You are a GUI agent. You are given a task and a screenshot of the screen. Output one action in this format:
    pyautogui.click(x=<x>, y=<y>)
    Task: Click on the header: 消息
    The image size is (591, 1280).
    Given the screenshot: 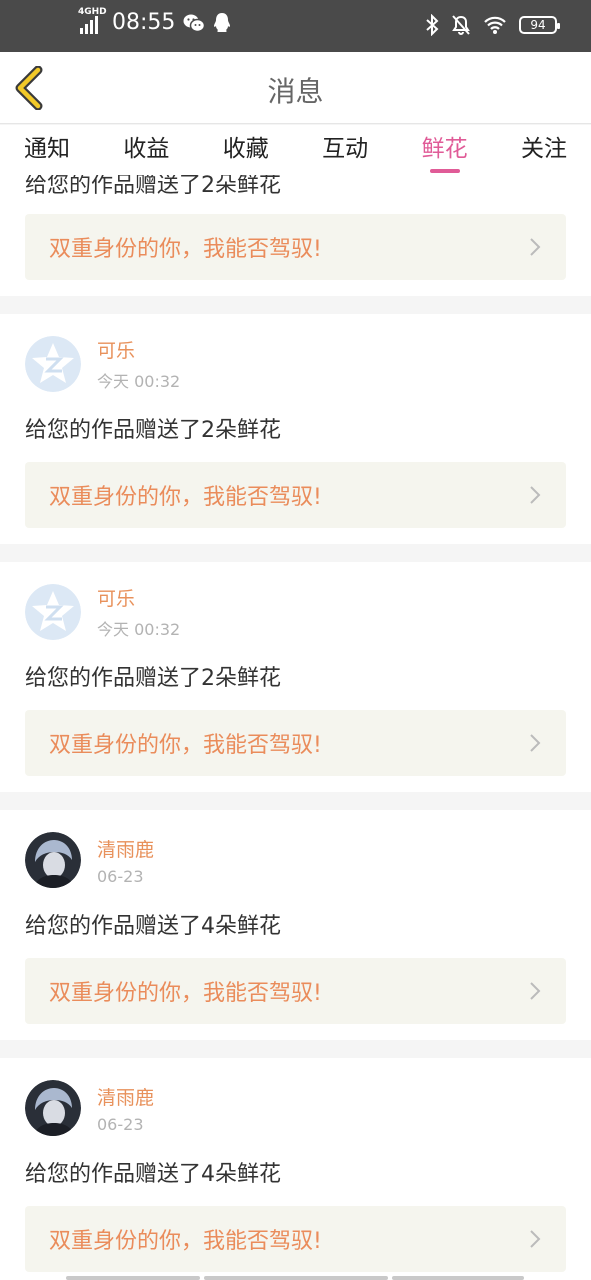 What is the action you would take?
    pyautogui.click(x=295, y=88)
    